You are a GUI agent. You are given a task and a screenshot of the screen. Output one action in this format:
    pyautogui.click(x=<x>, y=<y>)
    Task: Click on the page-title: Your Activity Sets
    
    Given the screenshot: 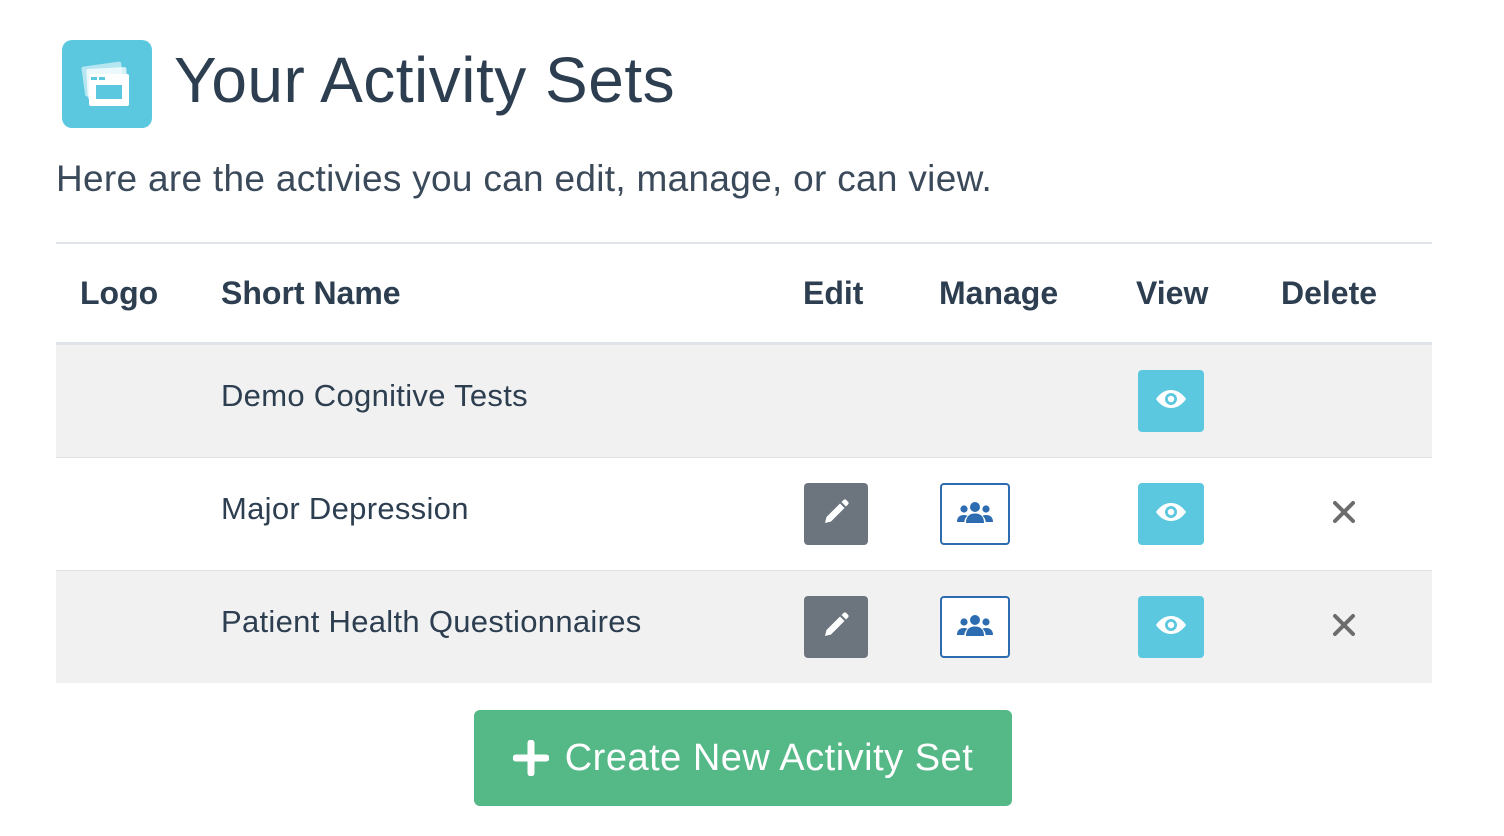 What is the action you would take?
    pyautogui.click(x=425, y=80)
    